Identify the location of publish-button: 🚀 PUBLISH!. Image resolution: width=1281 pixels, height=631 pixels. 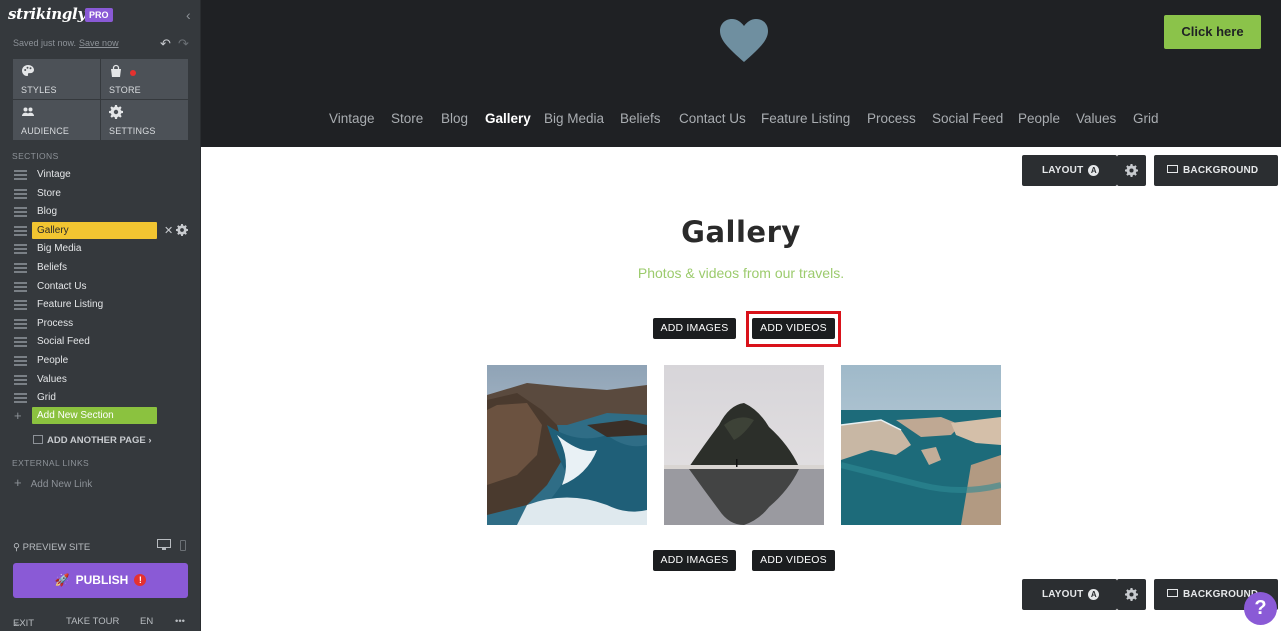
(100, 580).